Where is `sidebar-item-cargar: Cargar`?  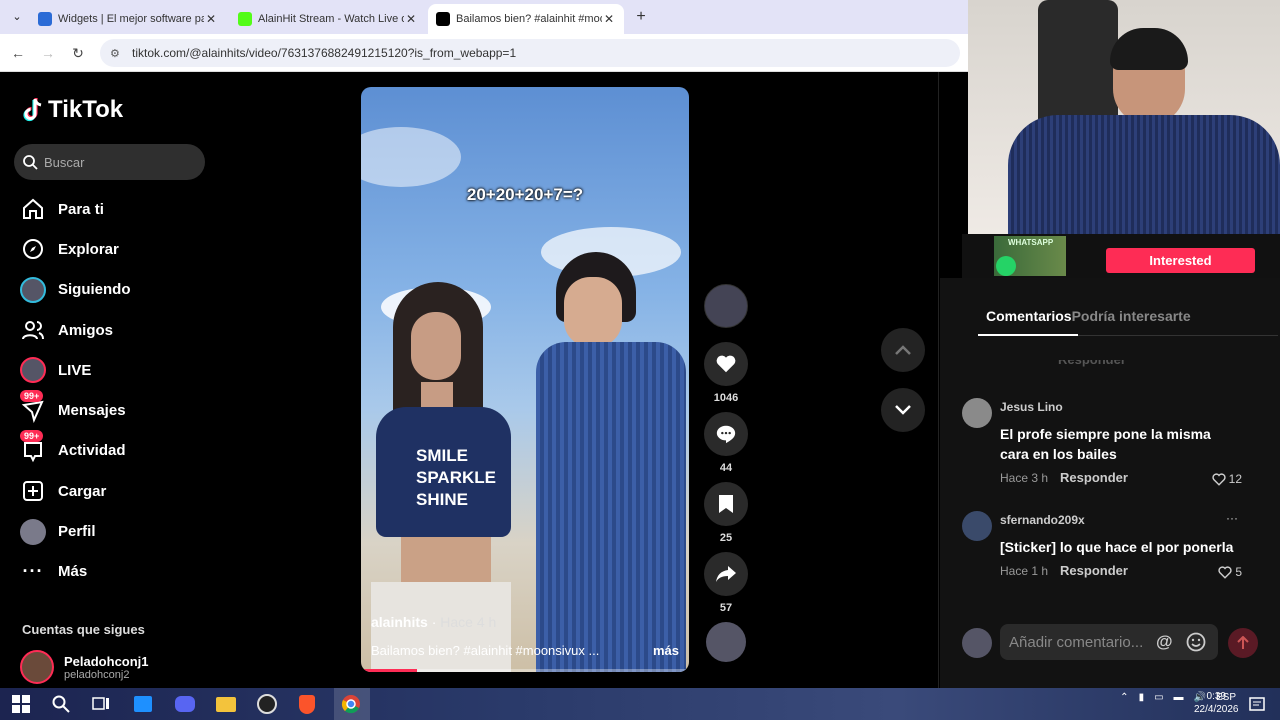 sidebar-item-cargar: Cargar is located at coordinates (113, 491).